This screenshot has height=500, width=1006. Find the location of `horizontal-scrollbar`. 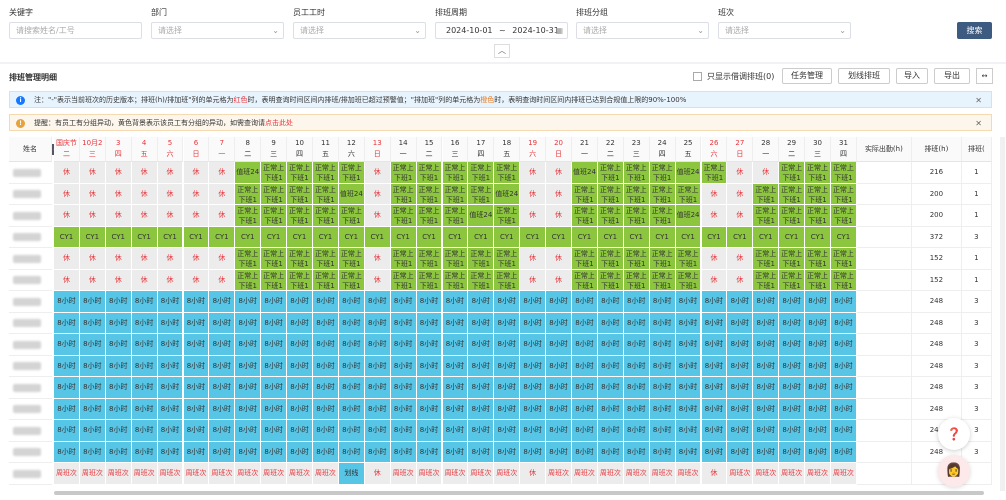

horizontal-scrollbar is located at coordinates (519, 493).